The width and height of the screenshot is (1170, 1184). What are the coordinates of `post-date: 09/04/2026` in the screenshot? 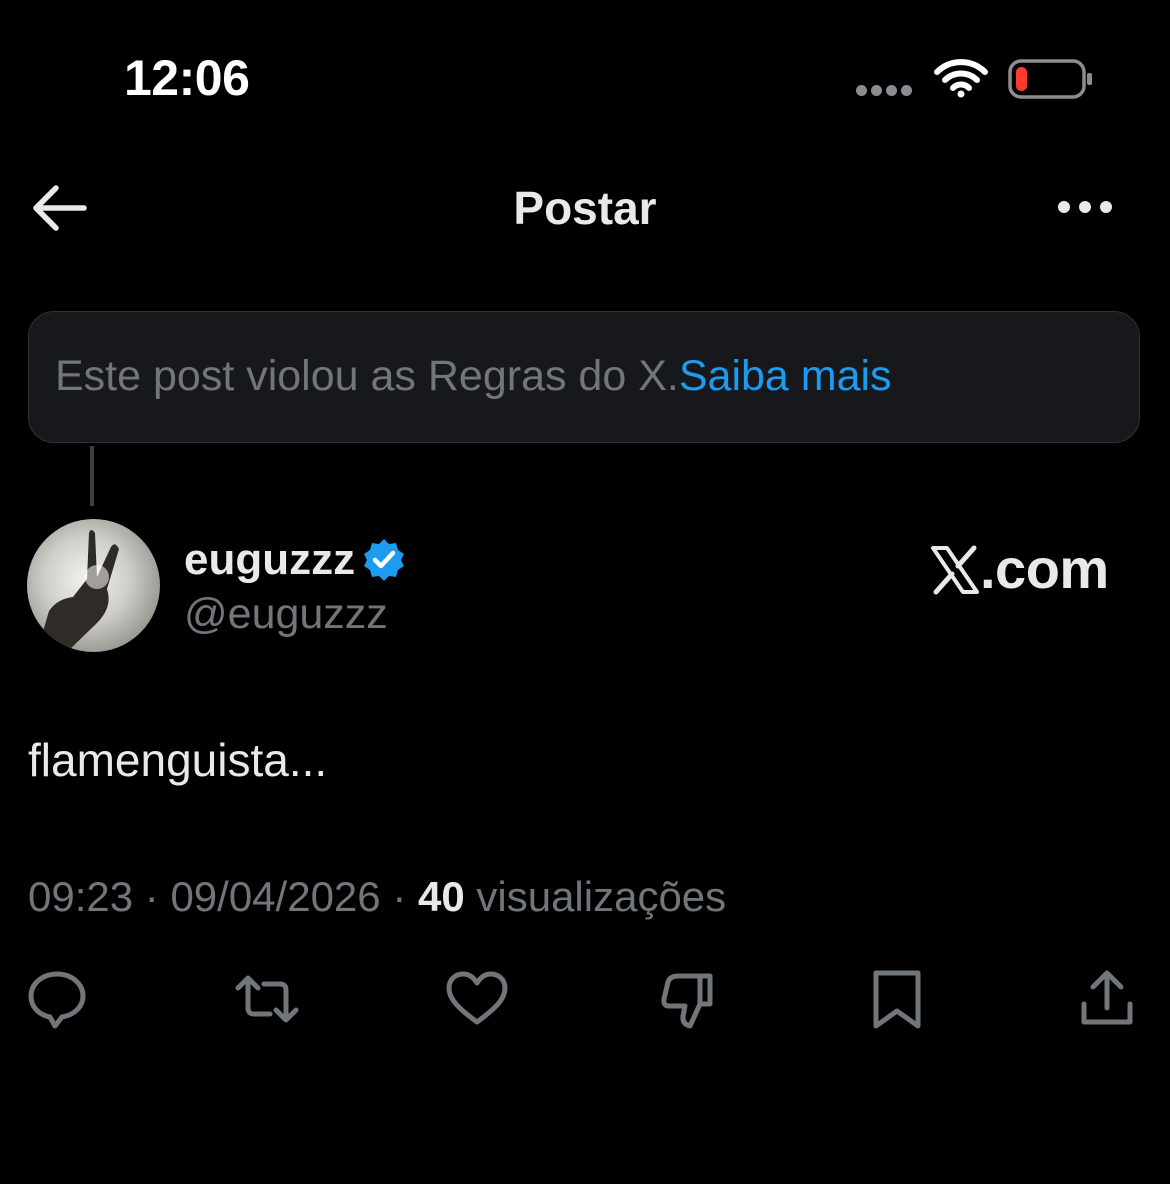 It's located at (275, 896).